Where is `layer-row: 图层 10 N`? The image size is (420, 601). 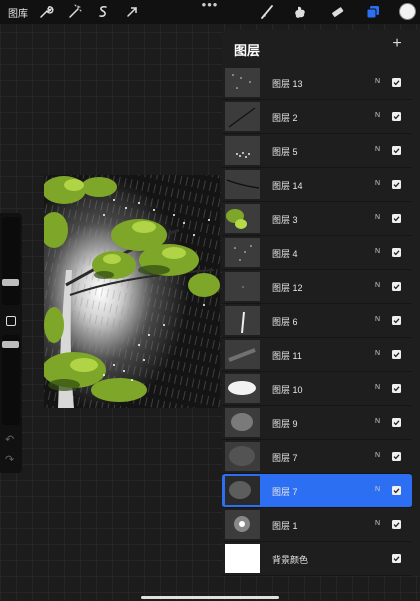
layer-row: 图层 10 N is located at coordinates (317, 389).